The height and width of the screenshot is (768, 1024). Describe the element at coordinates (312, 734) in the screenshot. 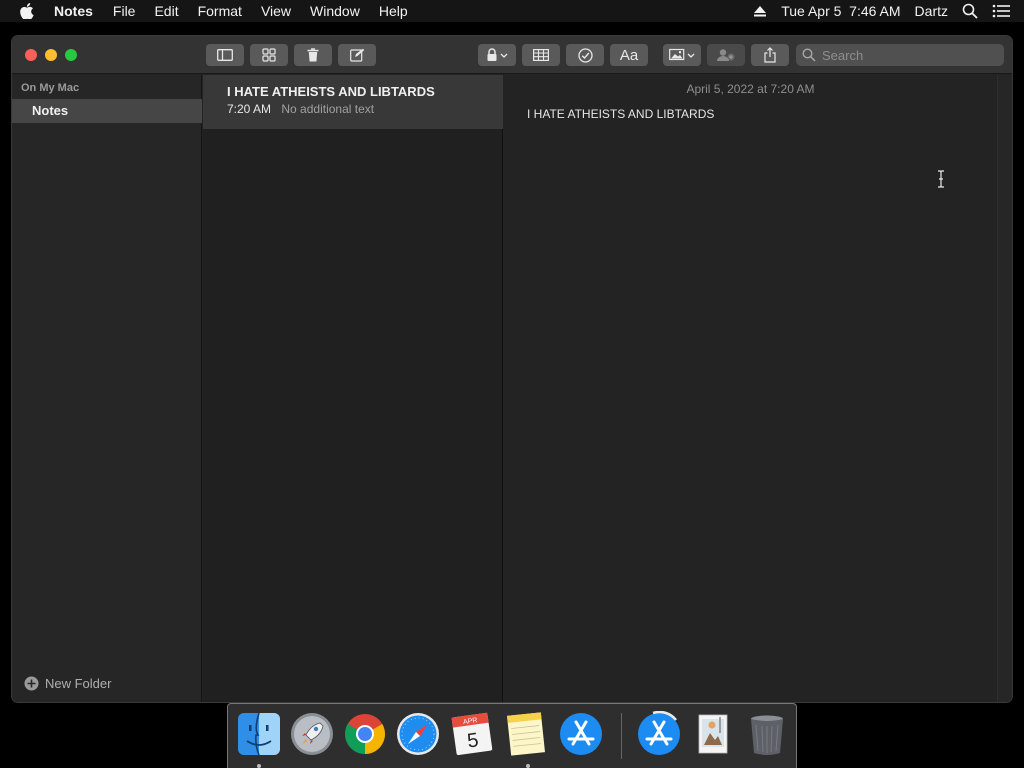

I see `launchpad-icon` at that location.